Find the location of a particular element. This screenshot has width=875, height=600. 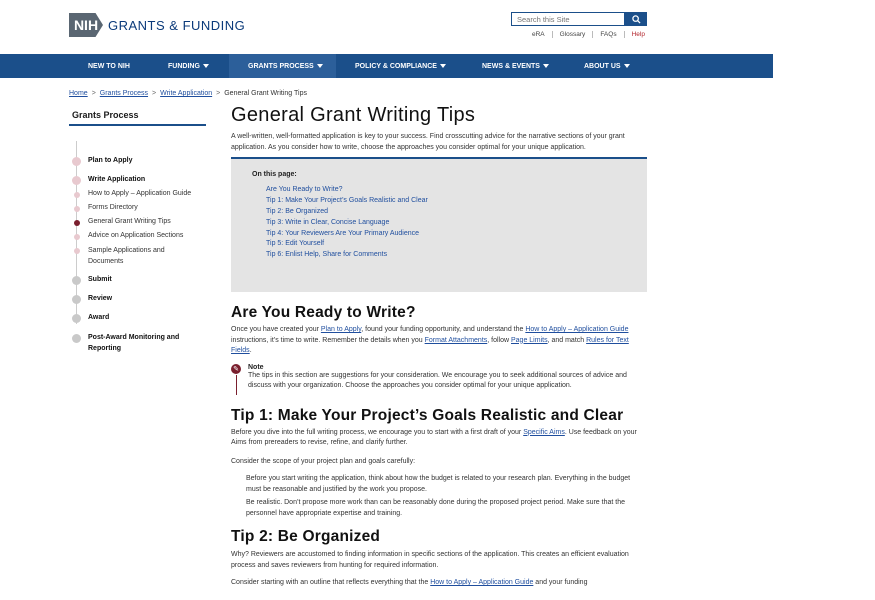

sidebar-item-sample-applications: Sample Applications and Documents is located at coordinates (138, 256).